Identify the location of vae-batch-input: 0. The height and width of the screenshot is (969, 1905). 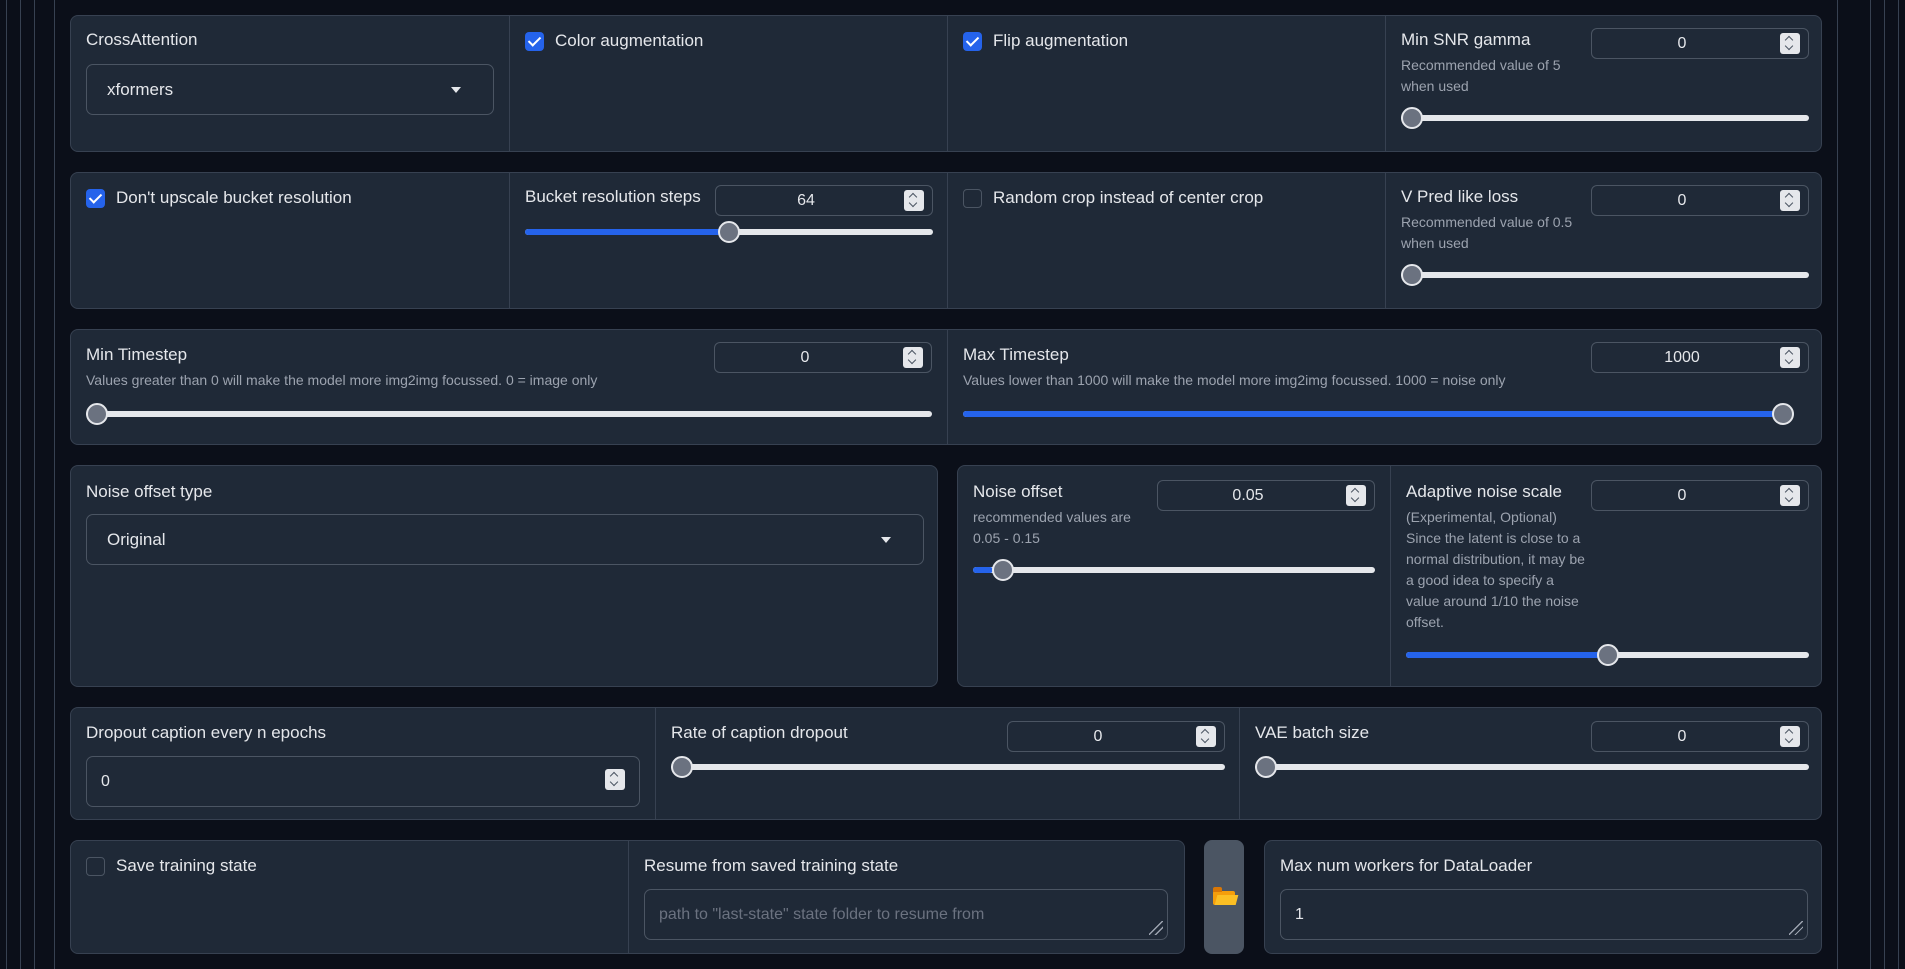
(1700, 736).